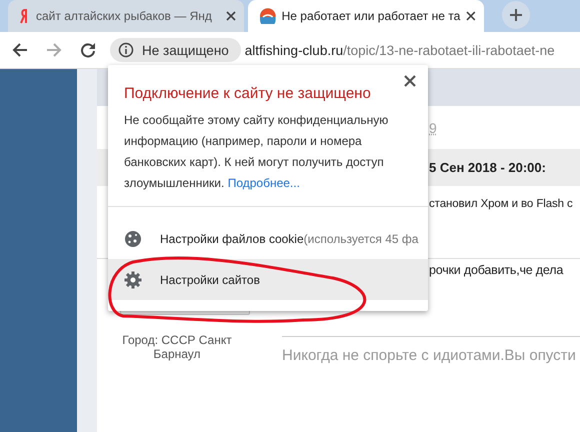 The height and width of the screenshot is (432, 580). I want to click on menu-item: Настройки файлов cookie(используется 45 фа, so click(268, 238).